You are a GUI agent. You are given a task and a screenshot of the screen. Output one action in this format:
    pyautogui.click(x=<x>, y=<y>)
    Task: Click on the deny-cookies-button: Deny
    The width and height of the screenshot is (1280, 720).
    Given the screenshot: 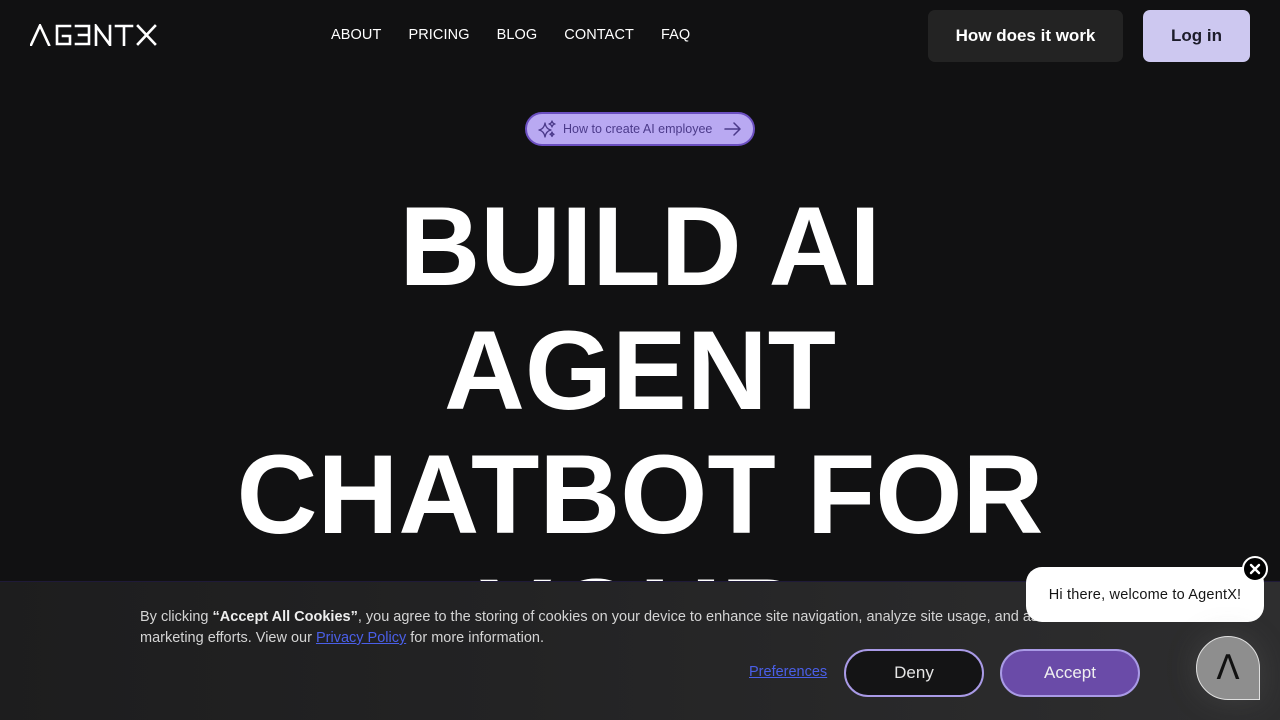 What is the action you would take?
    pyautogui.click(x=914, y=673)
    